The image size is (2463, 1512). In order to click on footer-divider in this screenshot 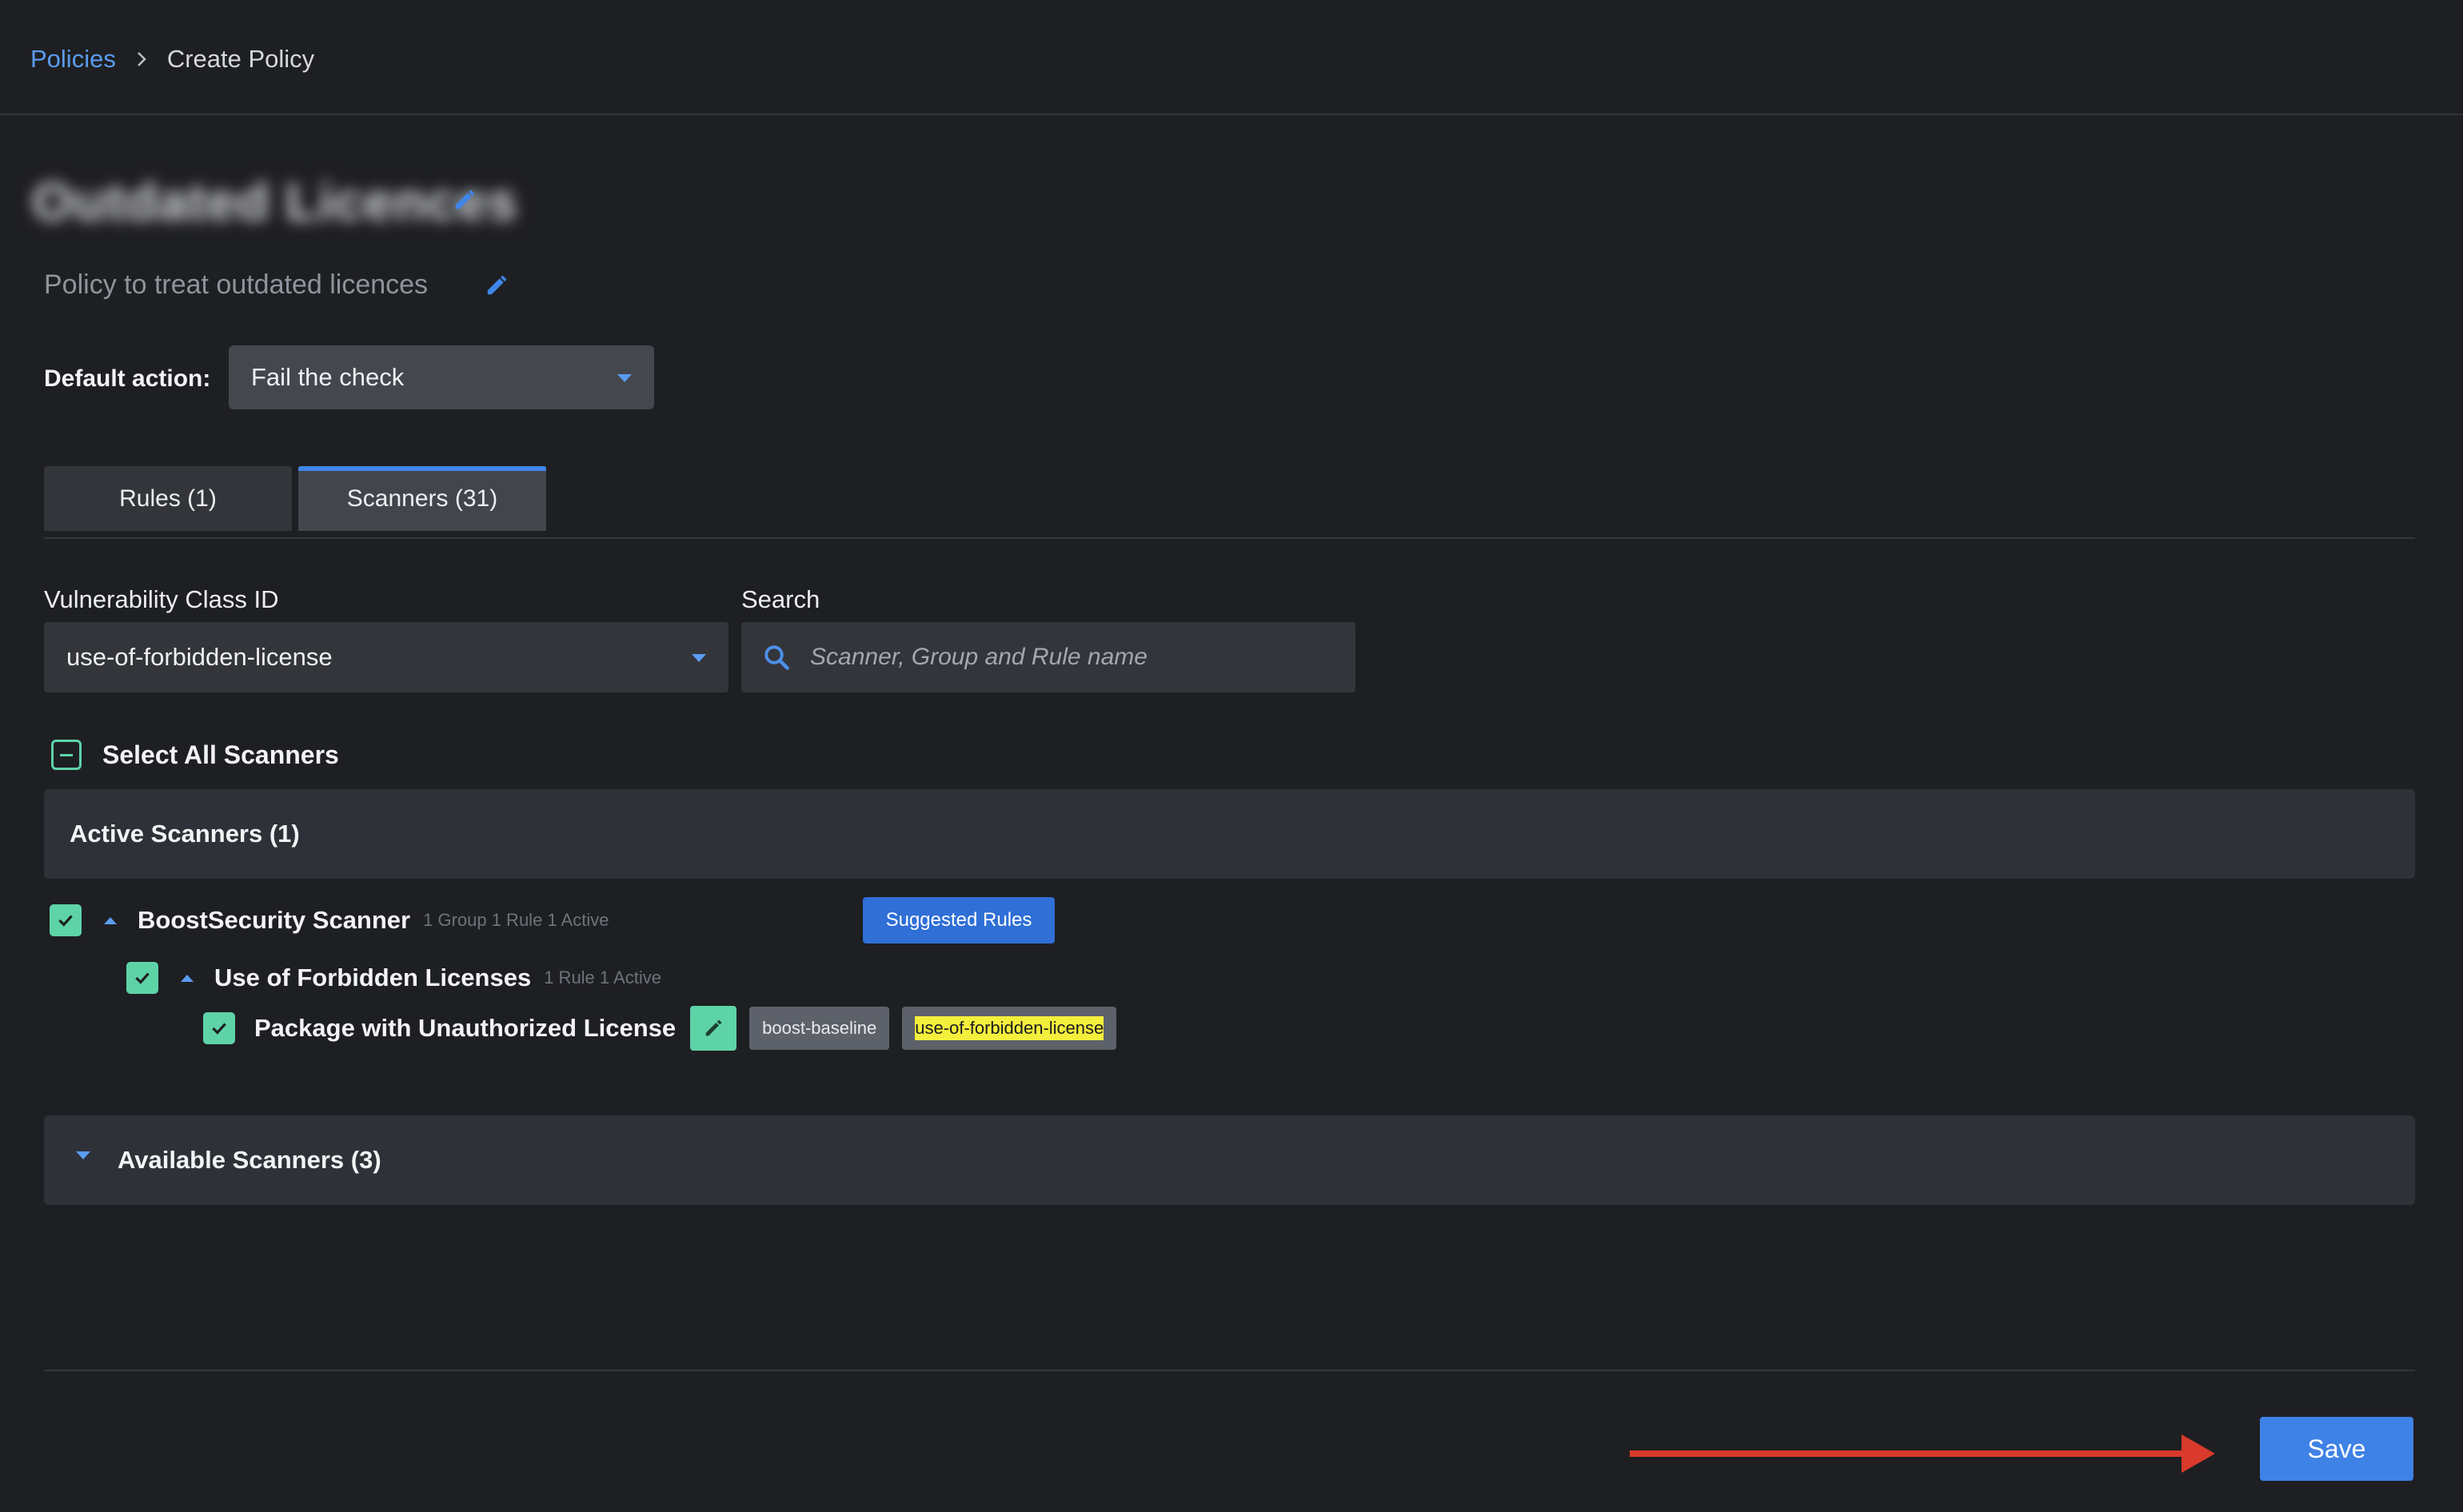, I will do `click(1229, 1370)`.